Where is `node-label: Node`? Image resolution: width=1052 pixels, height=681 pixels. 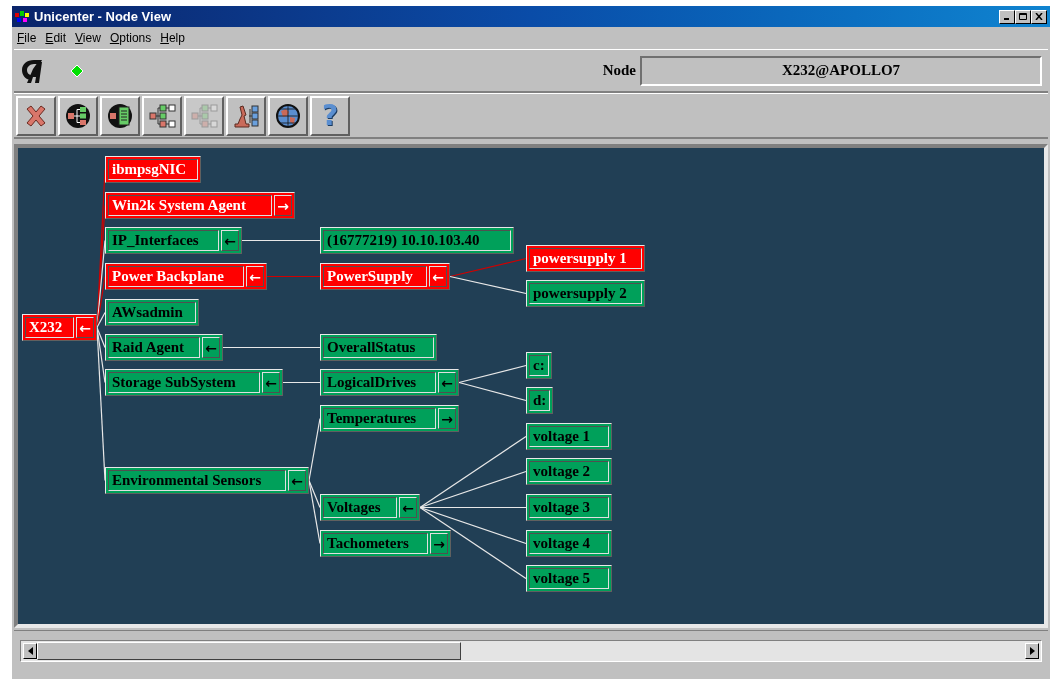 node-label: Node is located at coordinates (619, 71).